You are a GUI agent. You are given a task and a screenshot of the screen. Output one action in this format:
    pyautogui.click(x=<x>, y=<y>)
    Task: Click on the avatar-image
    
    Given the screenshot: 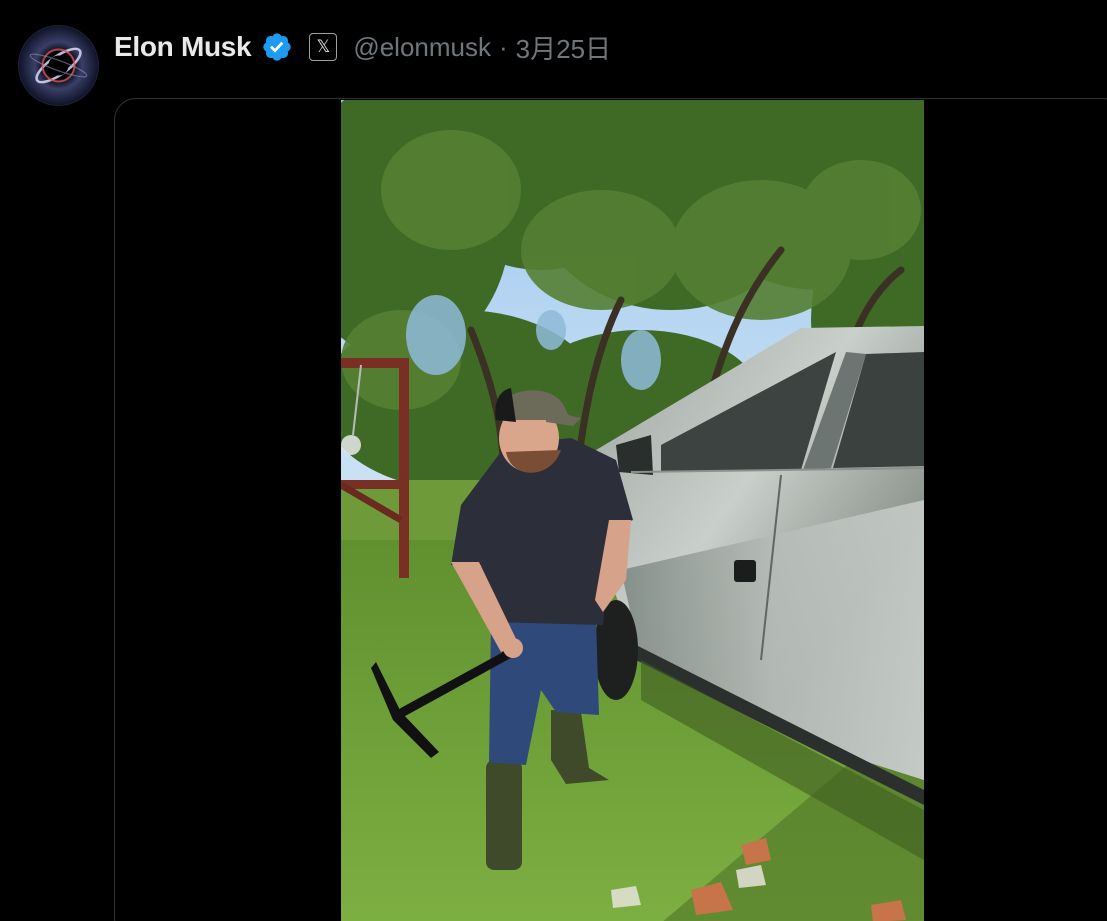 What is the action you would take?
    pyautogui.click(x=58, y=65)
    